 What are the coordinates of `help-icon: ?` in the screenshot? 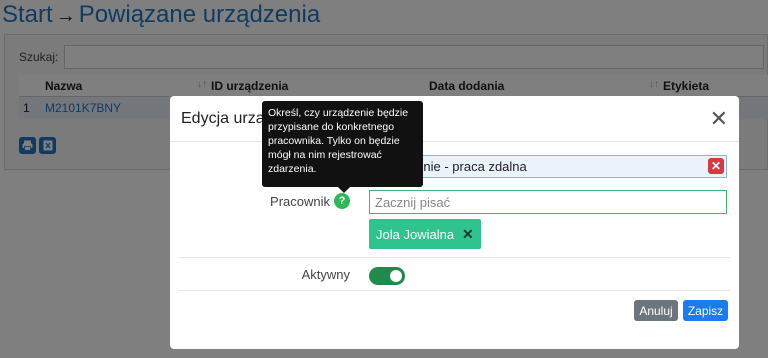 It's located at (342, 201).